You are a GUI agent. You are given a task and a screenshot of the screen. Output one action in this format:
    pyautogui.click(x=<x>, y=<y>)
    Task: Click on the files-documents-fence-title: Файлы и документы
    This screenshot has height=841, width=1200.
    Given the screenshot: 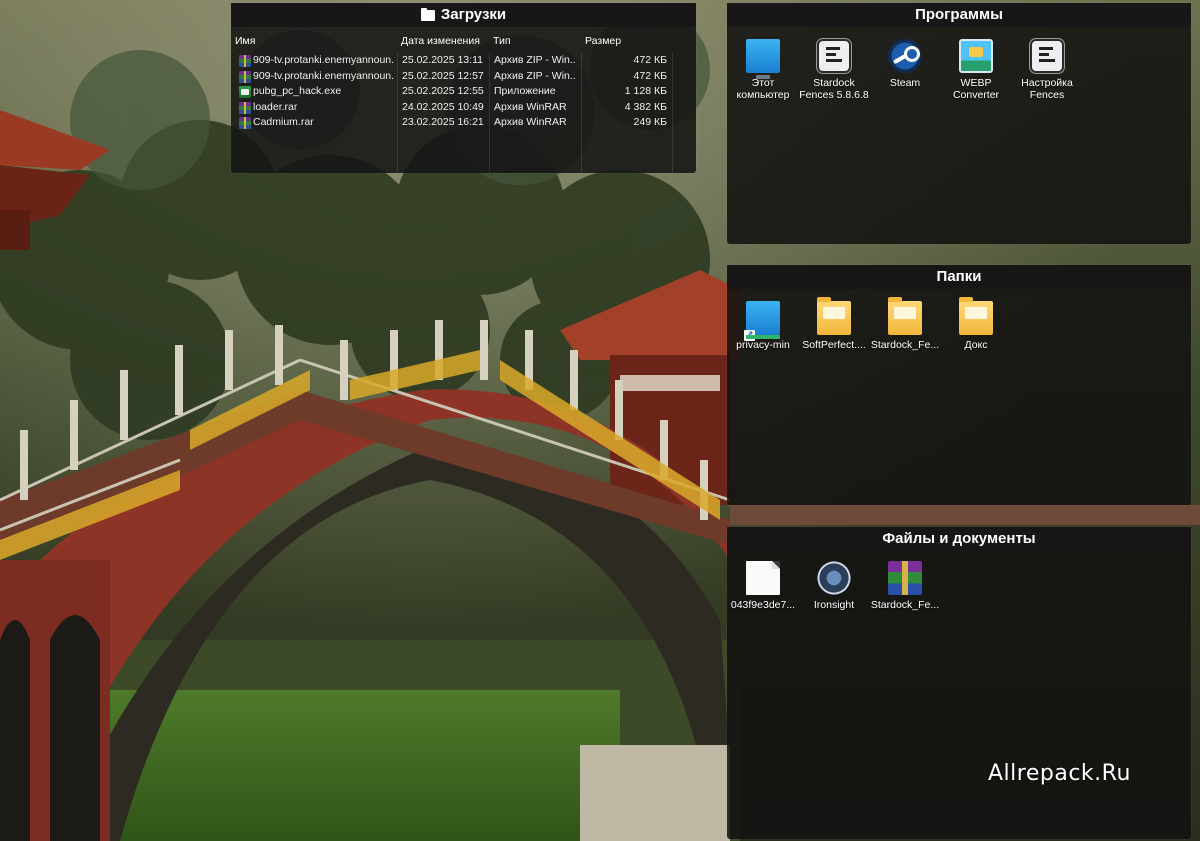 What is the action you would take?
    pyautogui.click(x=959, y=539)
    